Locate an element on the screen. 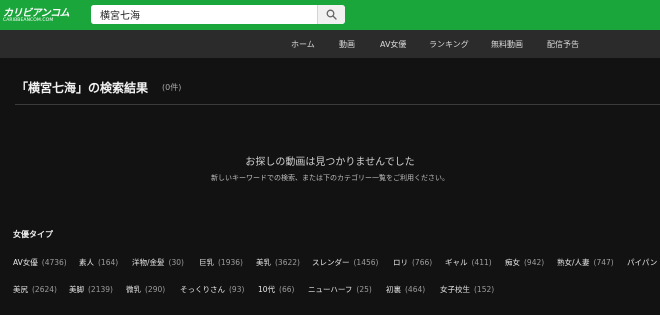 The width and height of the screenshot is (660, 315). category-label: 美脚 is located at coordinates (76, 289).